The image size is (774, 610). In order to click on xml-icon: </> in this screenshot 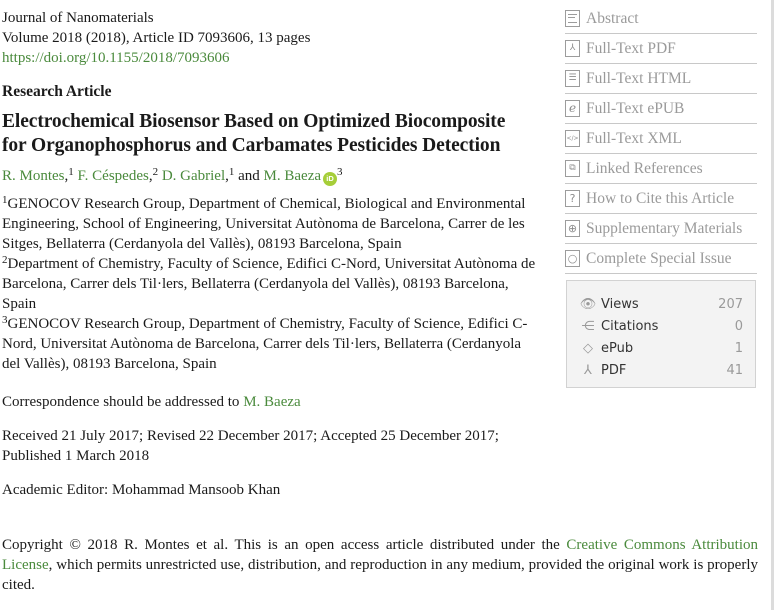, I will do `click(572, 138)`.